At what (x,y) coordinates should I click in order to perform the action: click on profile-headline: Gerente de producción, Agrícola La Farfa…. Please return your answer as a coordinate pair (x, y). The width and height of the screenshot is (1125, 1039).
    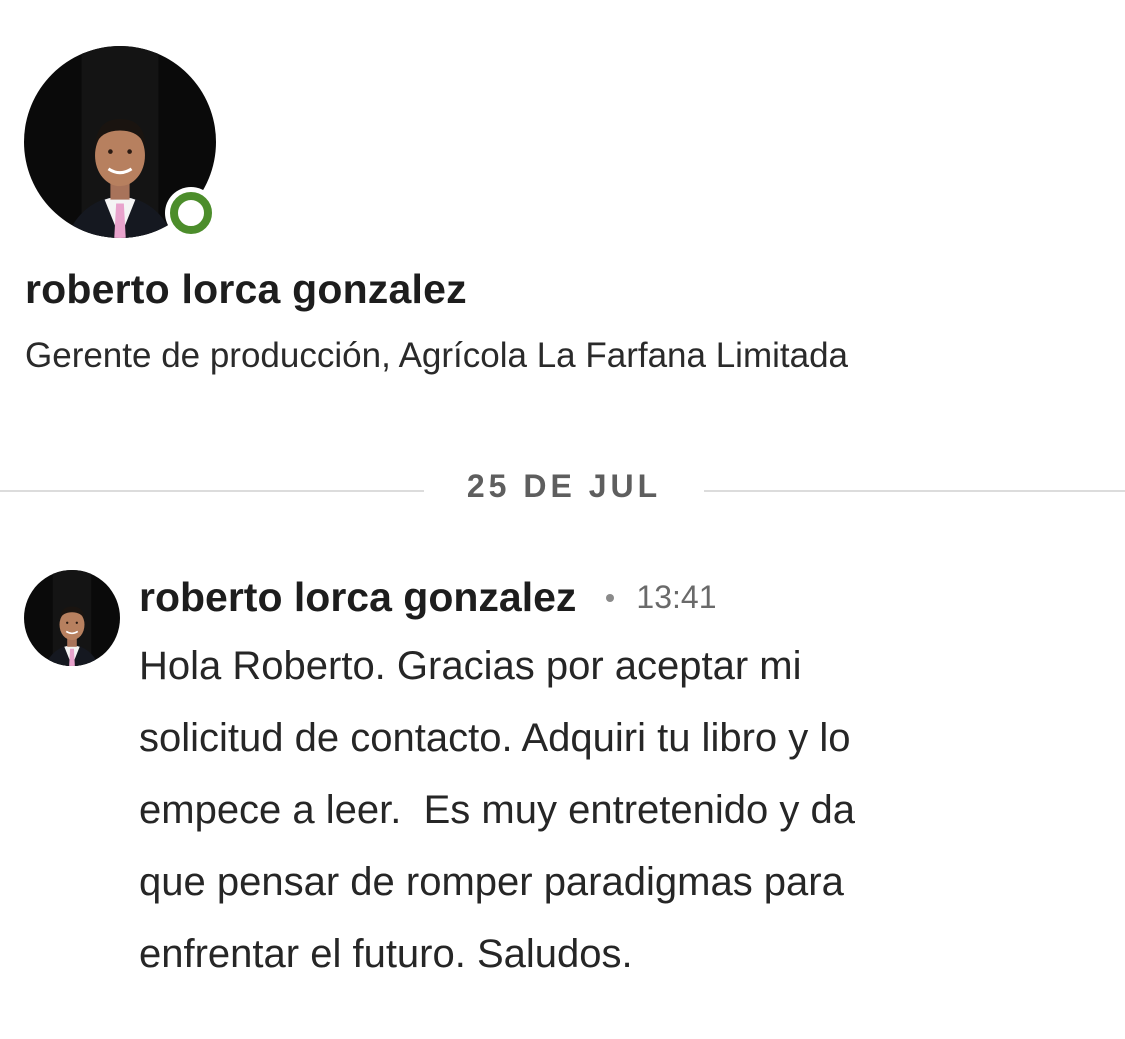
    Looking at the image, I should click on (436, 355).